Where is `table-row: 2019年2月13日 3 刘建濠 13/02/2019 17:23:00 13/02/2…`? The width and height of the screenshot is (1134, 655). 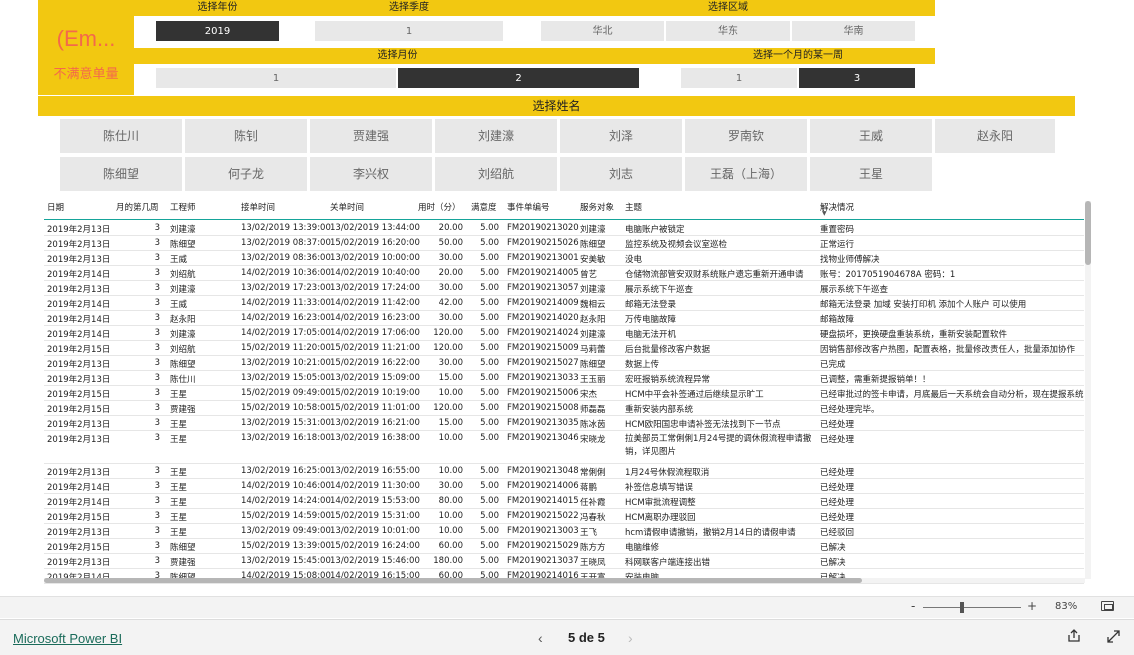
table-row: 2019年2月13日 3 刘建濠 13/02/2019 17:23:00 13/02/2… is located at coordinates (564, 288).